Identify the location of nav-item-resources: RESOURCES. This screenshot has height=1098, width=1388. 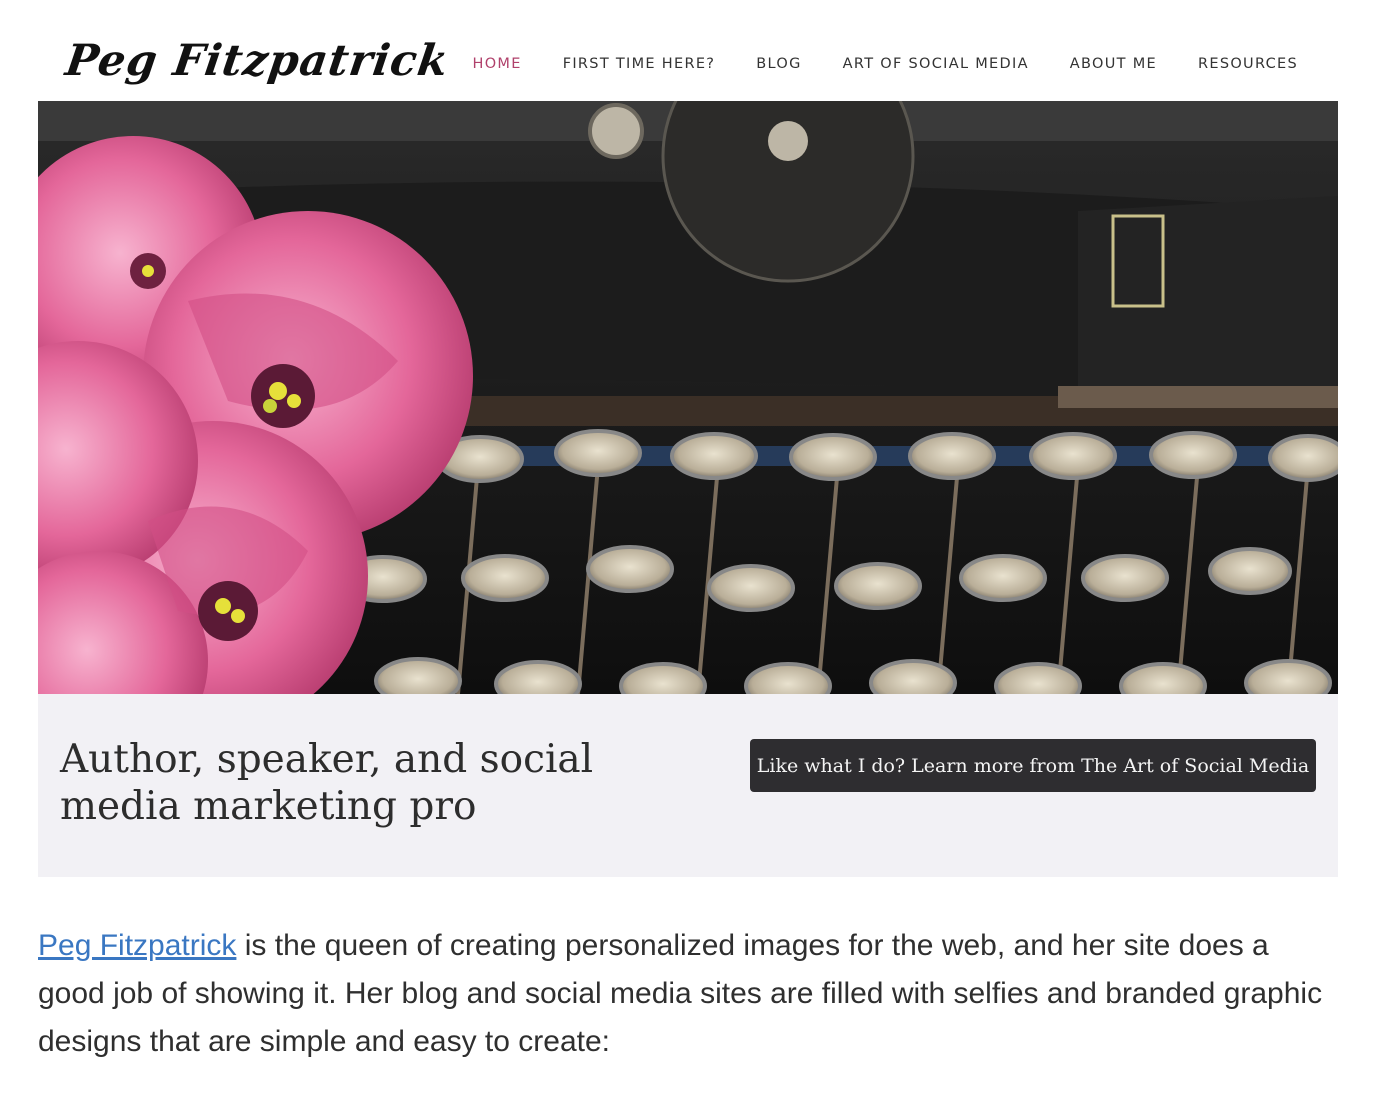
(1248, 64).